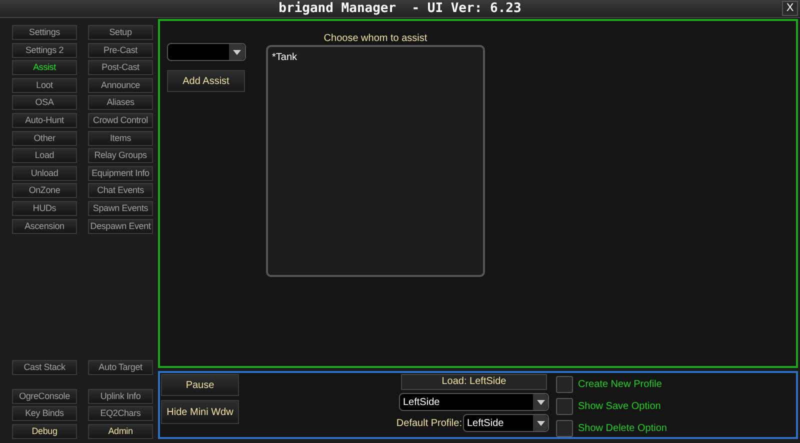  I want to click on sidebar-button: Announce, so click(120, 85).